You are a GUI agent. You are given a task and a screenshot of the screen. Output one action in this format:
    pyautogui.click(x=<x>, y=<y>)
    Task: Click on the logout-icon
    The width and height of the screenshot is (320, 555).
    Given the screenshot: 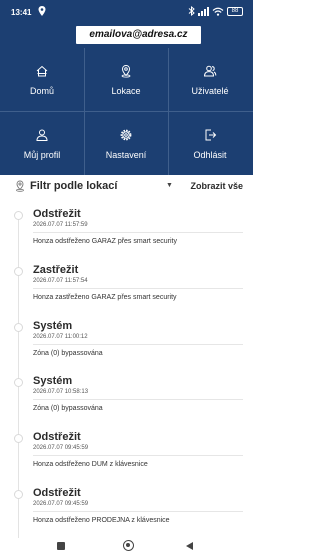 What is the action you would take?
    pyautogui.click(x=211, y=135)
    